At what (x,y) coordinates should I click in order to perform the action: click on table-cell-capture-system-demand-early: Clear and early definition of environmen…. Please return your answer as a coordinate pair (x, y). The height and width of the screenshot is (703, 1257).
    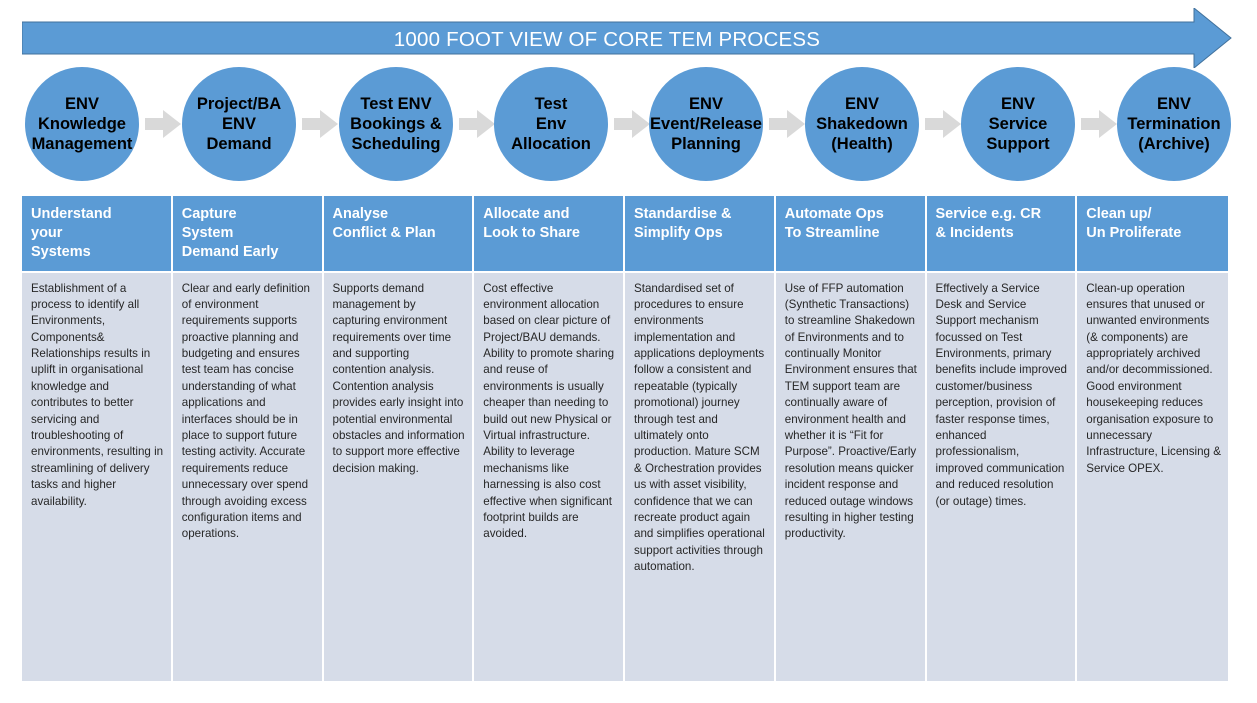
    Looking at the image, I should click on (248, 476).